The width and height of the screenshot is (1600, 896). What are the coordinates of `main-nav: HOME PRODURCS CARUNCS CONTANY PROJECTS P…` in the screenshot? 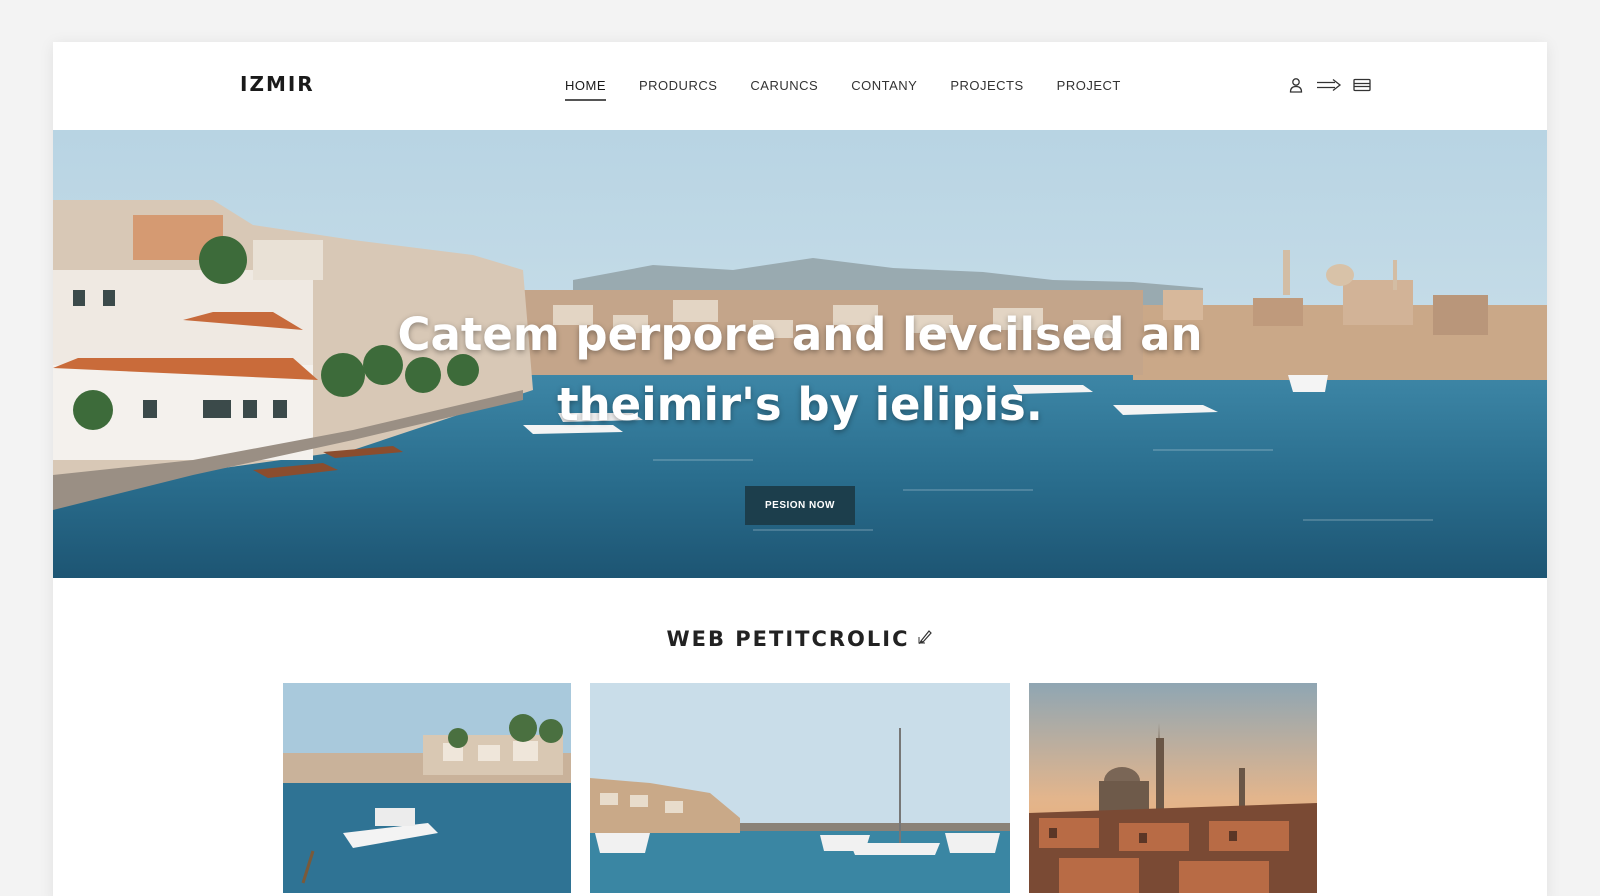 It's located at (859, 89).